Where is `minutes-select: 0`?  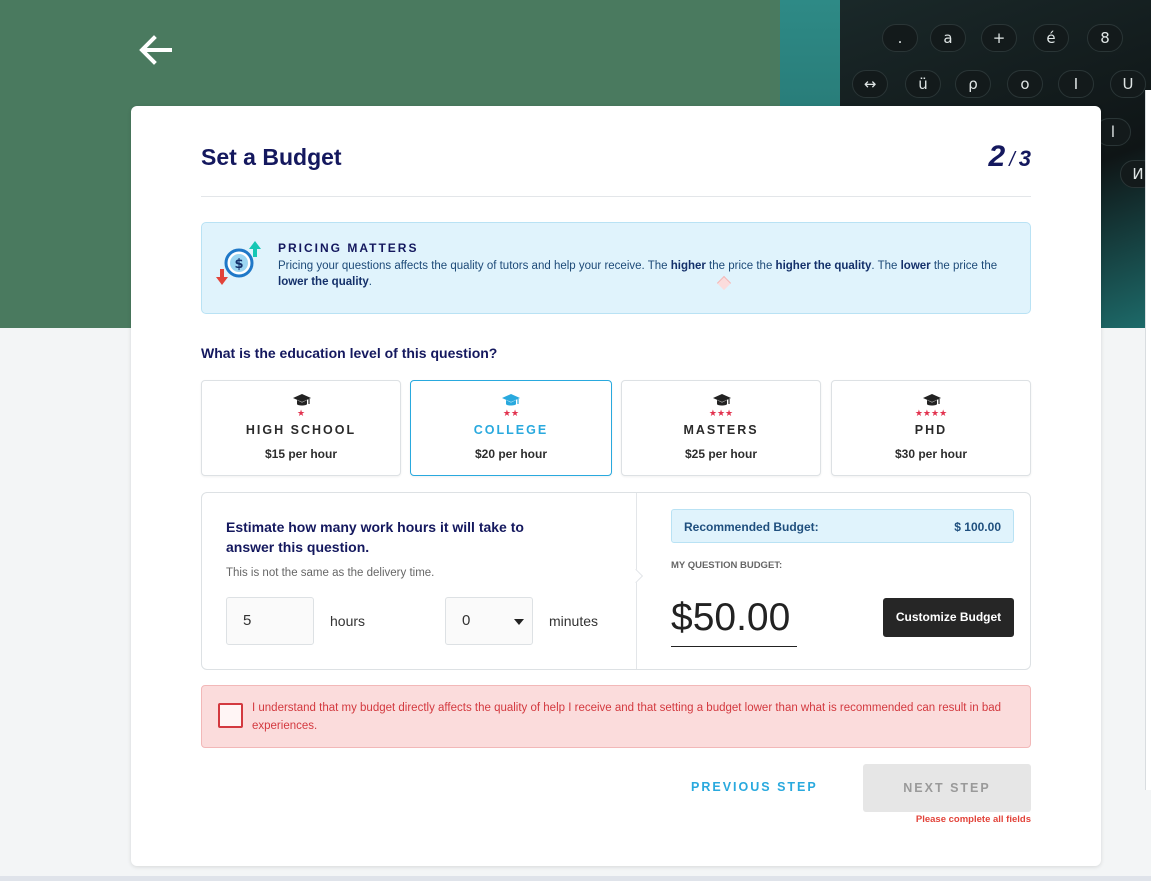
minutes-select: 0 is located at coordinates (489, 621).